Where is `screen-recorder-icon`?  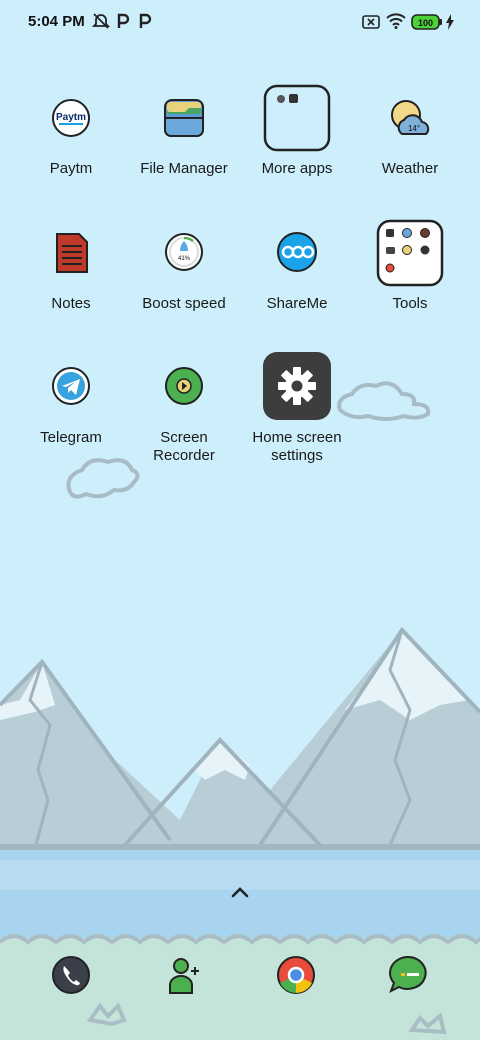
screen-recorder-icon is located at coordinates (184, 386).